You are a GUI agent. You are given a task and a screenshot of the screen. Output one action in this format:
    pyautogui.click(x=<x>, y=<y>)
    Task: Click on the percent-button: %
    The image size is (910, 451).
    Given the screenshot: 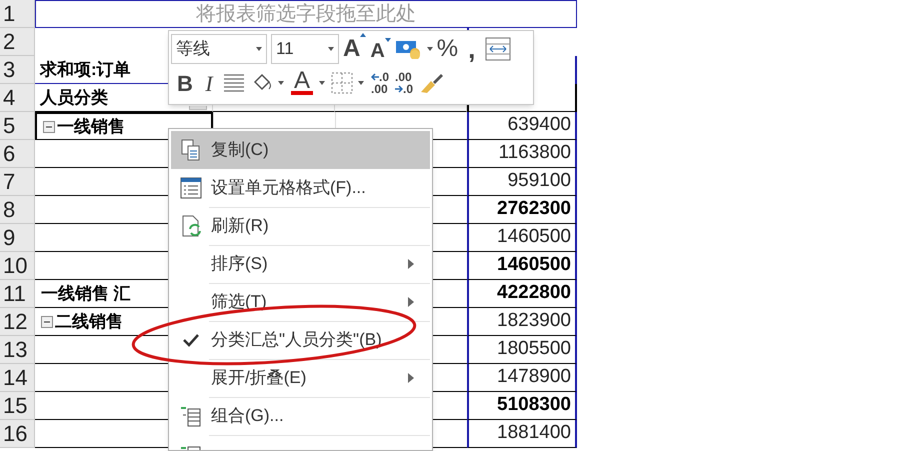 What is the action you would take?
    pyautogui.click(x=447, y=49)
    